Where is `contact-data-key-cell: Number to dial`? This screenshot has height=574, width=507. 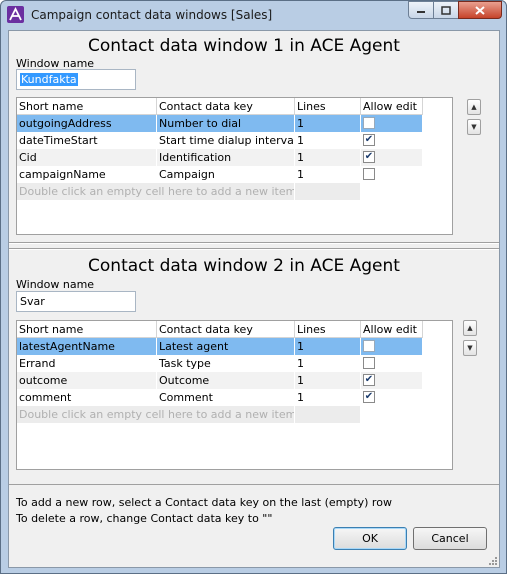 contact-data-key-cell: Number to dial is located at coordinates (226, 123).